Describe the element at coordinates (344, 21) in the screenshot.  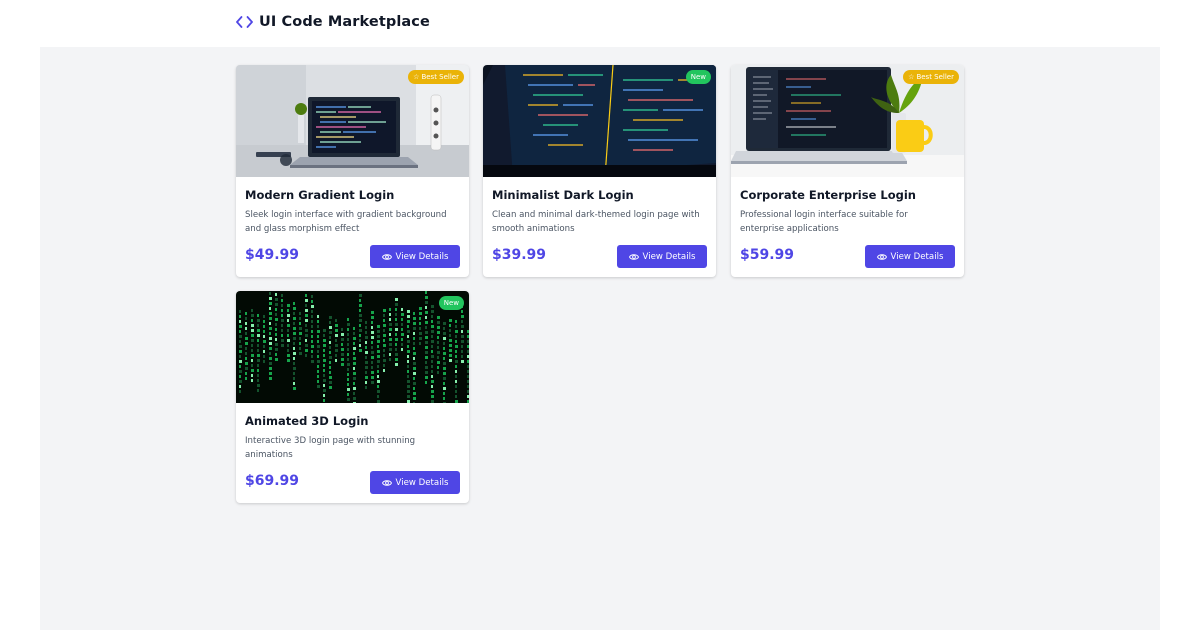
I see `page-title: UI Code Marketplace` at that location.